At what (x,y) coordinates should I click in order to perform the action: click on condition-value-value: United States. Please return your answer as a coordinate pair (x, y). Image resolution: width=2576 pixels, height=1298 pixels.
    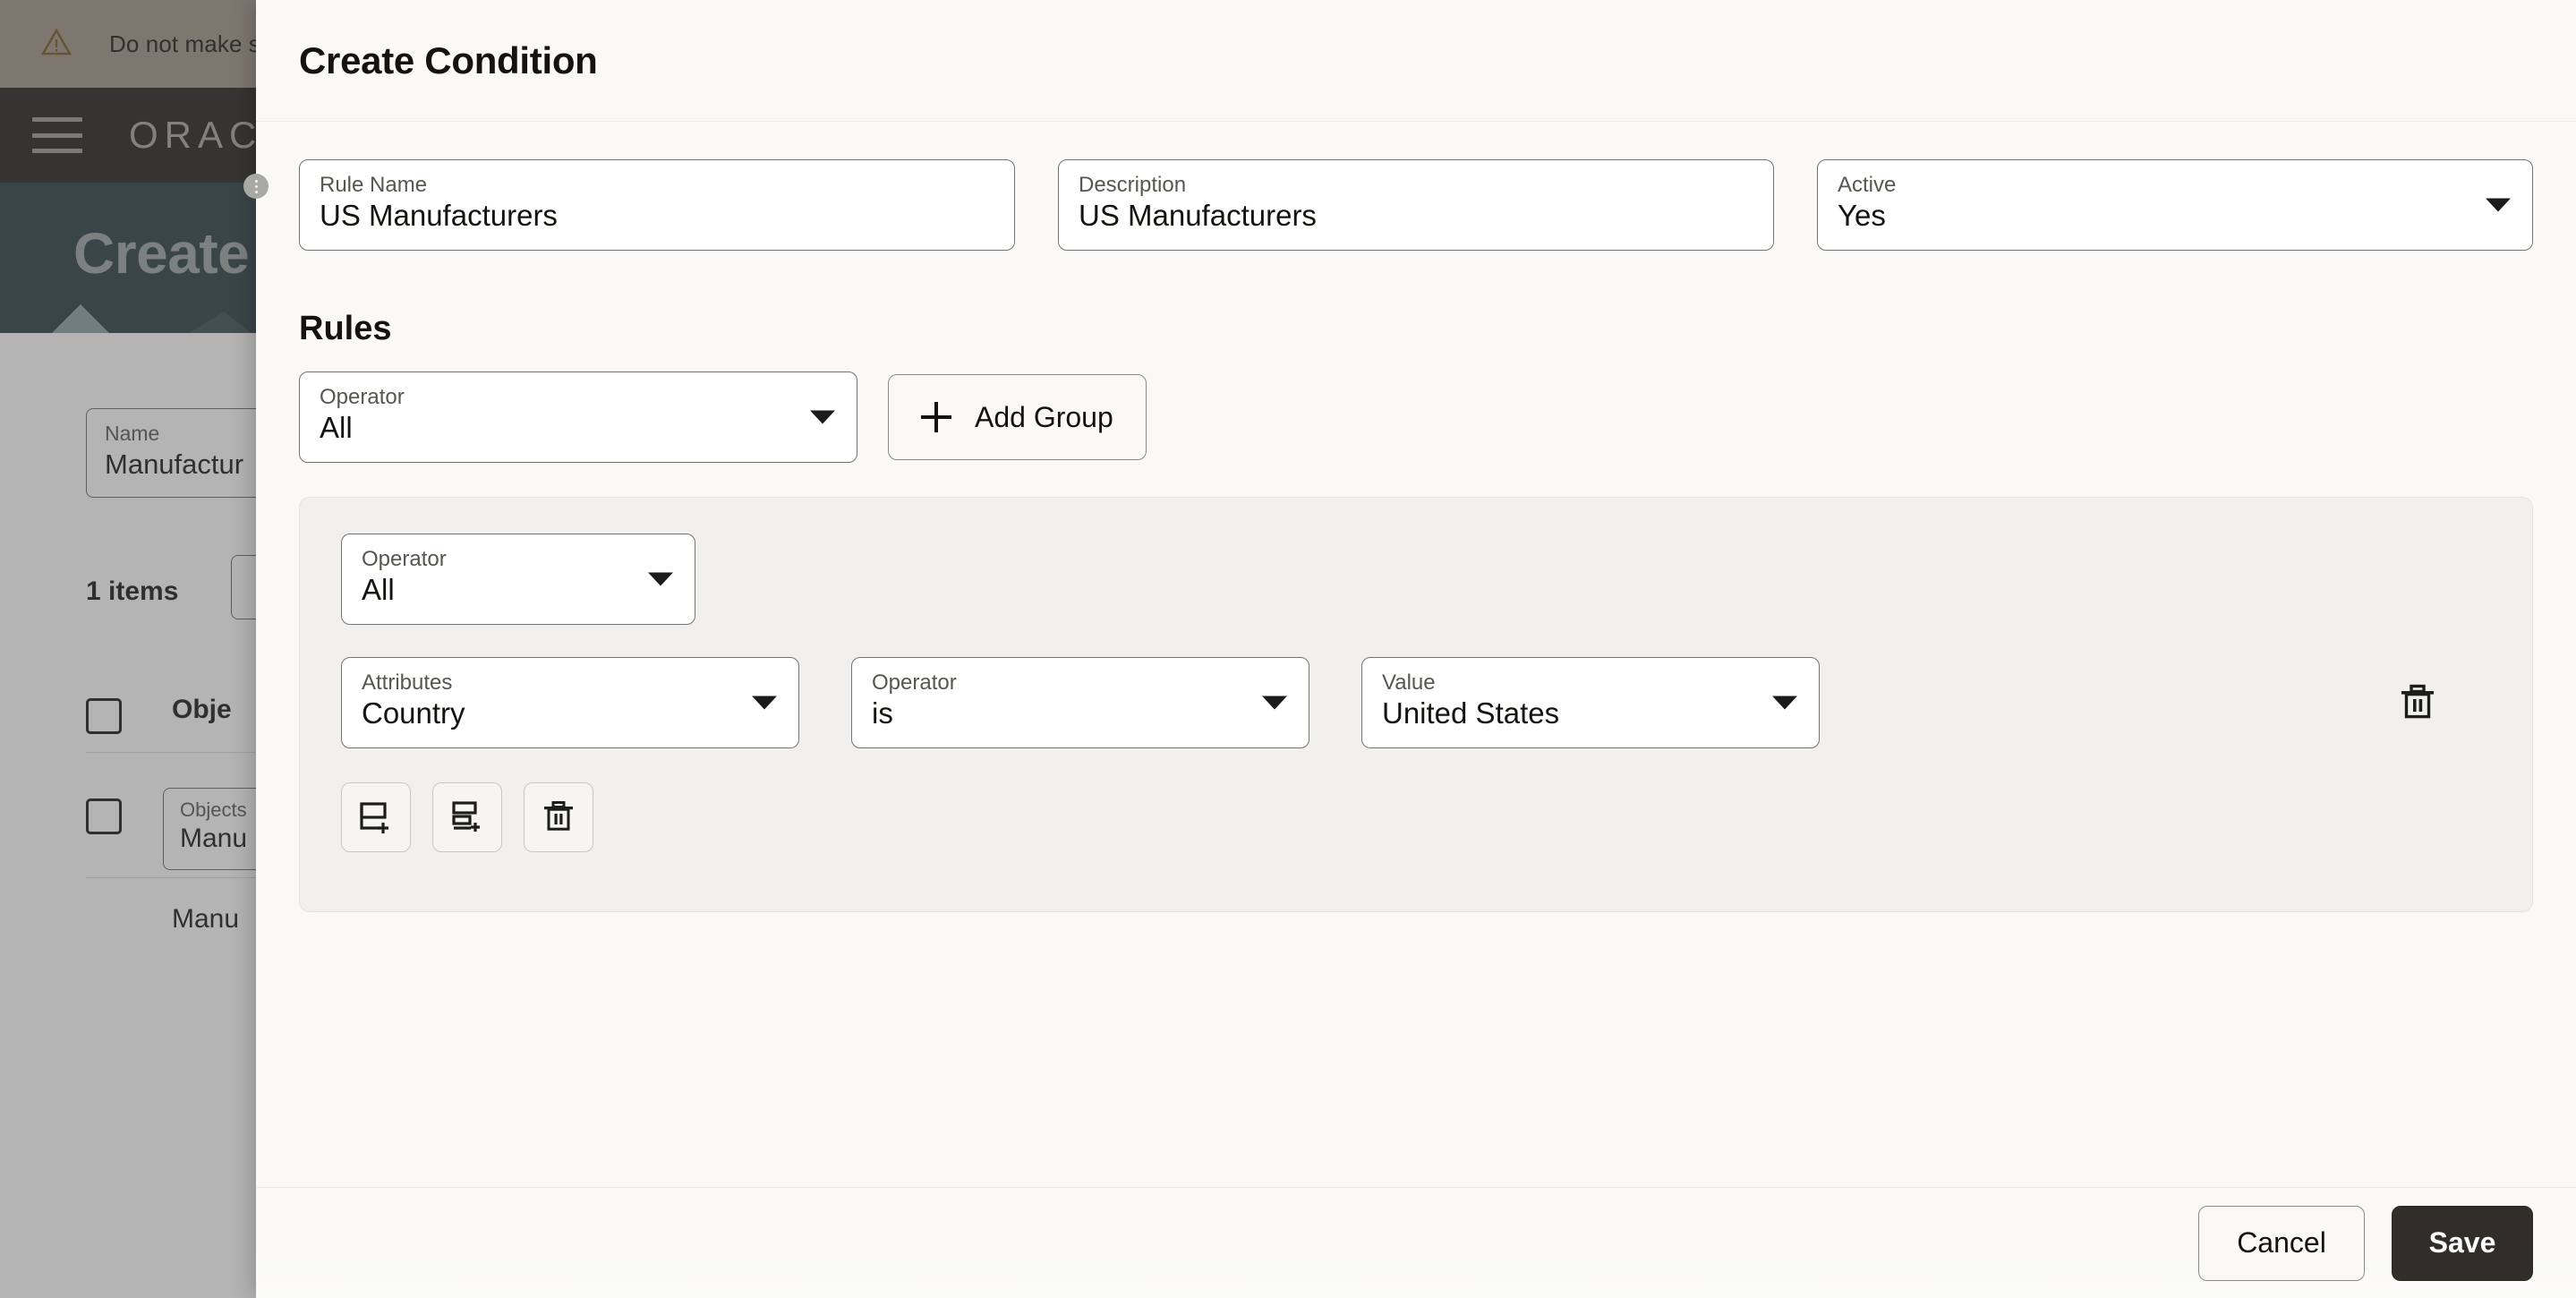
    Looking at the image, I should click on (1471, 713).